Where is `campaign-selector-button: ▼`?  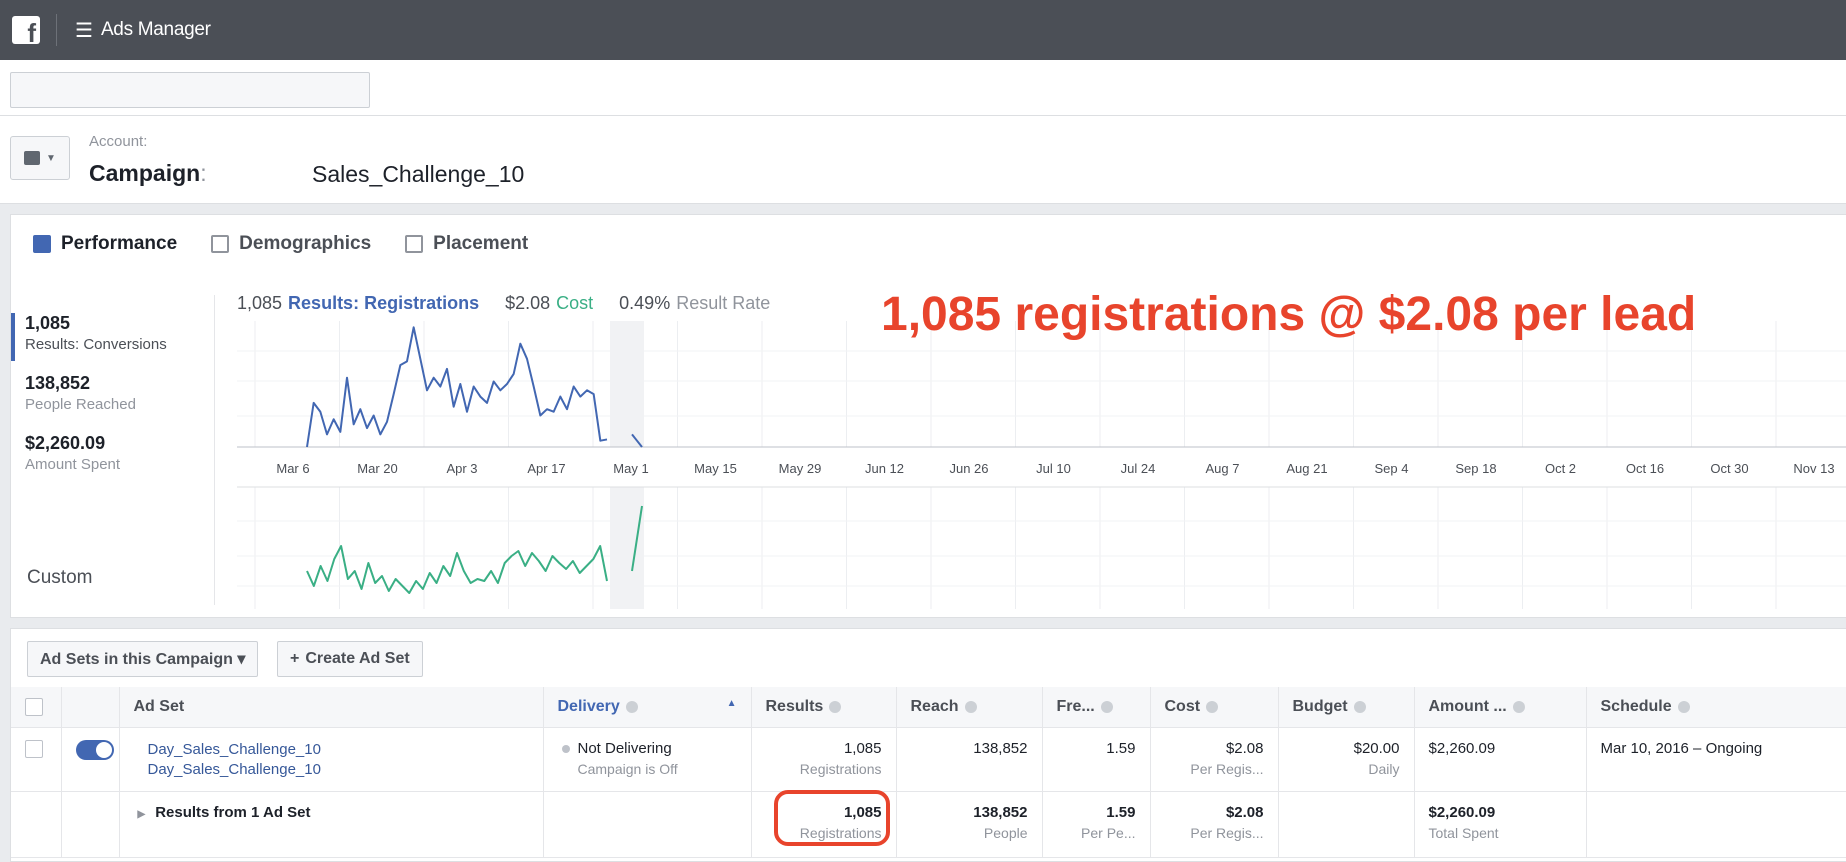
campaign-selector-button: ▼ is located at coordinates (40, 158).